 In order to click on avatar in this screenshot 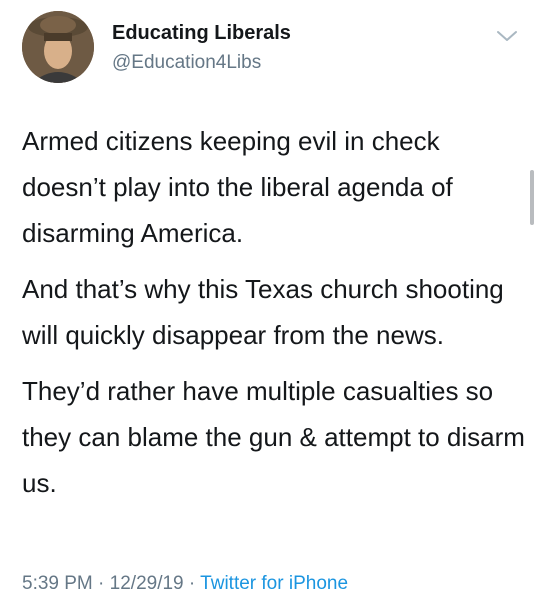, I will do `click(58, 47)`.